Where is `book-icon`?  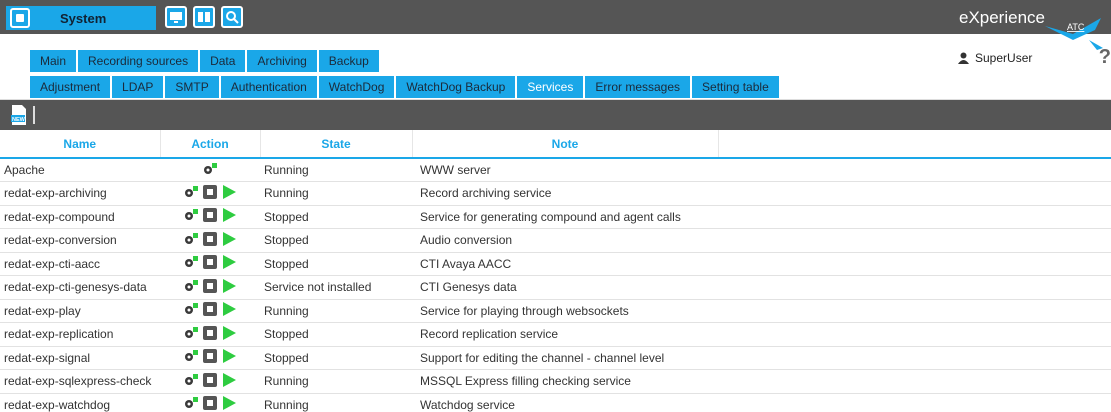 book-icon is located at coordinates (204, 17).